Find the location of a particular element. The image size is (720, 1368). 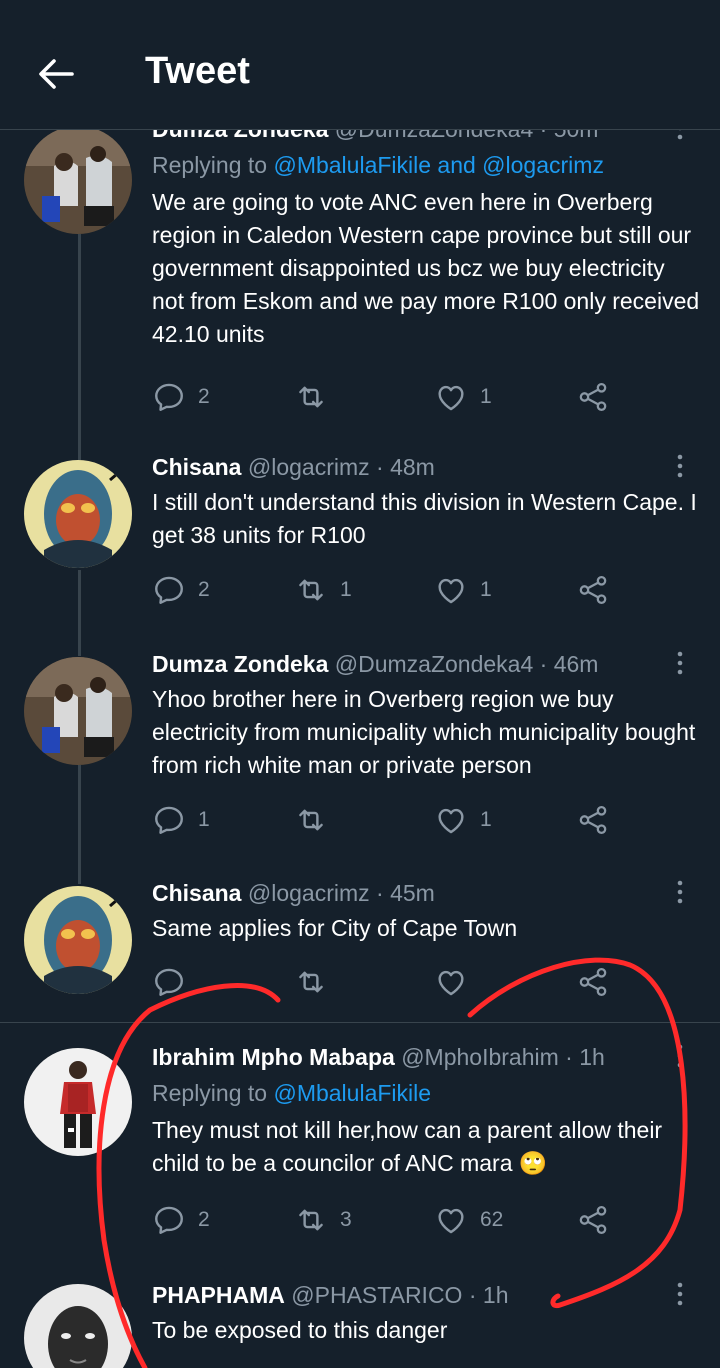

action-bar: 2 1 1 is located at coordinates (392, 590).